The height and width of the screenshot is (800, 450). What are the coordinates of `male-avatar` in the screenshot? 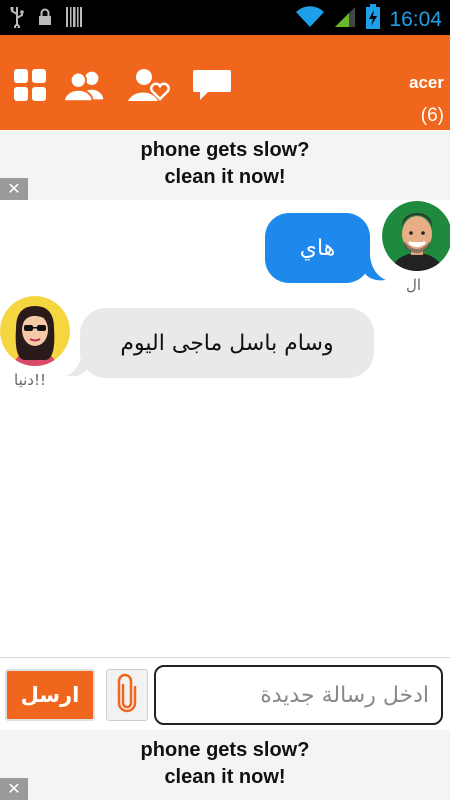 It's located at (416, 236).